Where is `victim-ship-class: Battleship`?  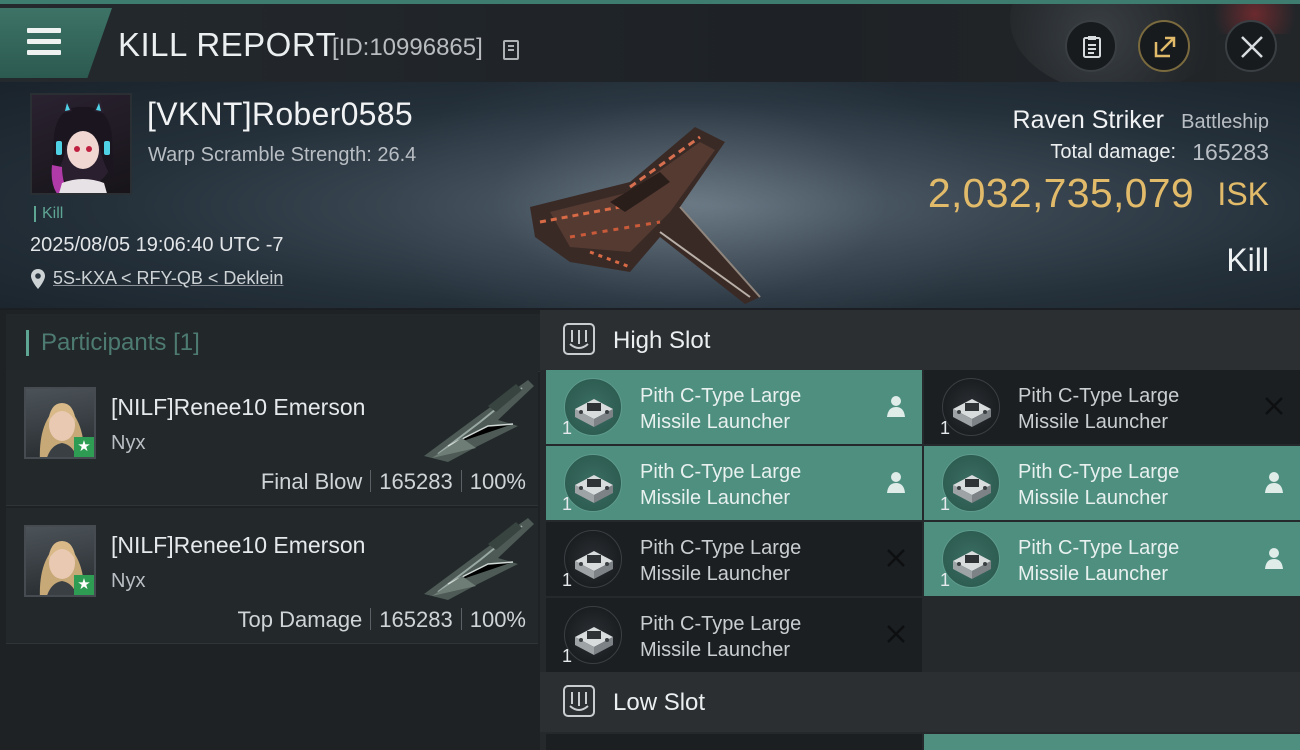
victim-ship-class: Battleship is located at coordinates (1225, 122).